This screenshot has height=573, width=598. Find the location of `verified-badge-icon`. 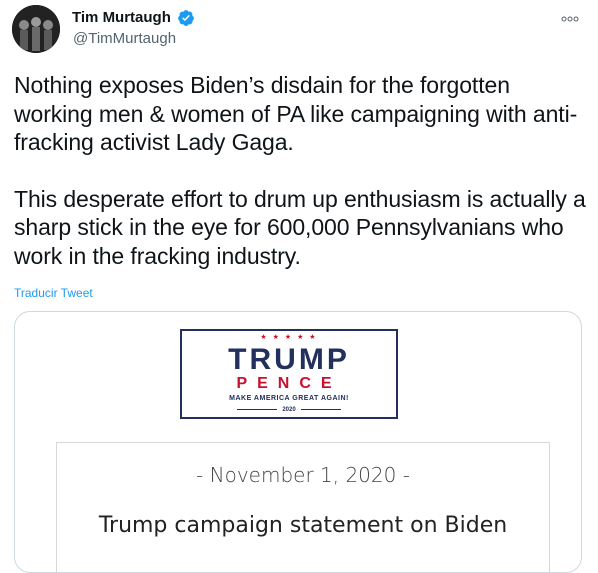

verified-badge-icon is located at coordinates (186, 18).